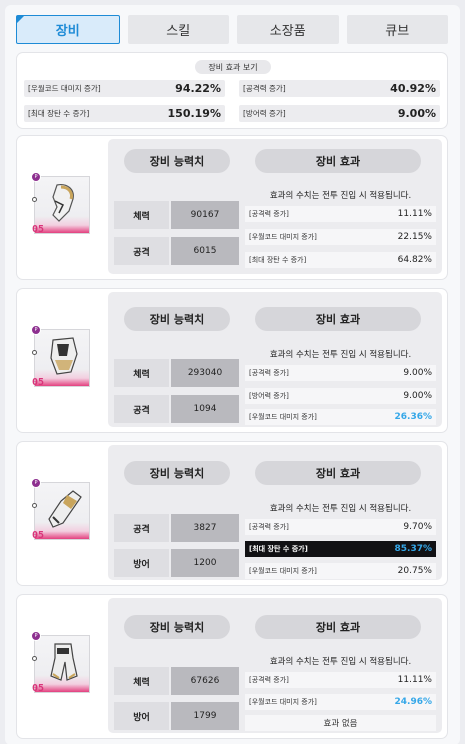  Describe the element at coordinates (340, 549) in the screenshot. I see `effect-row-highlighted: [최대 장탄 수 증가] 85.37%` at that location.